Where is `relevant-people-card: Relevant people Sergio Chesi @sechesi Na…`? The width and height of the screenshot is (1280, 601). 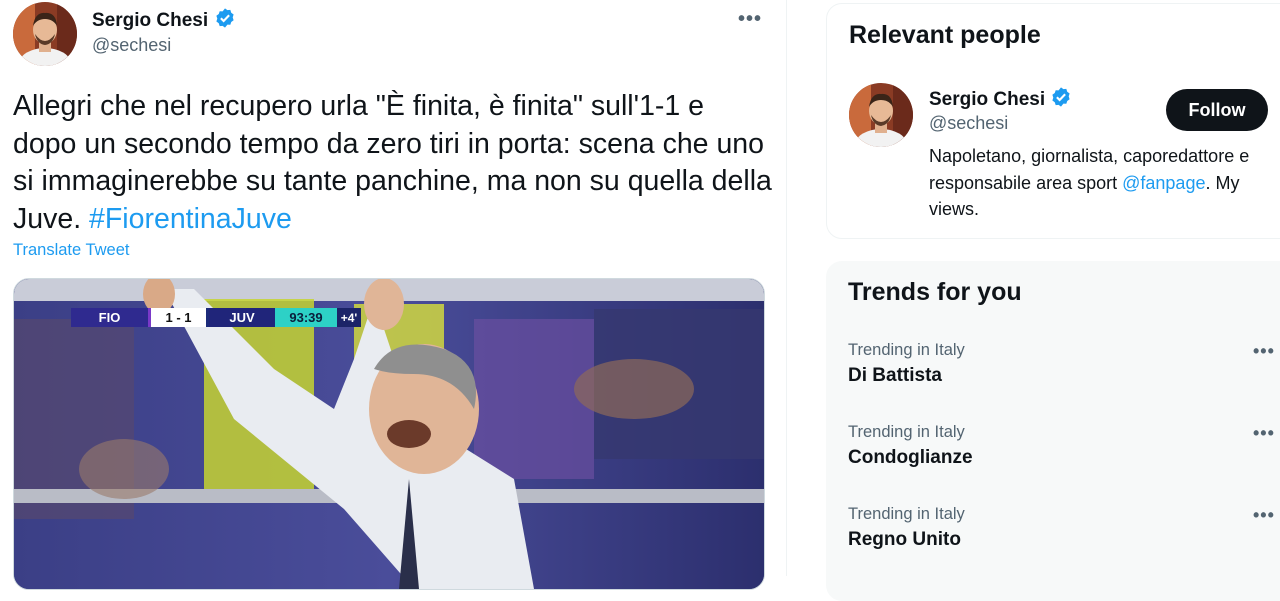
relevant-people-card: Relevant people Sergio Chesi @sechesi Na… is located at coordinates (1053, 121).